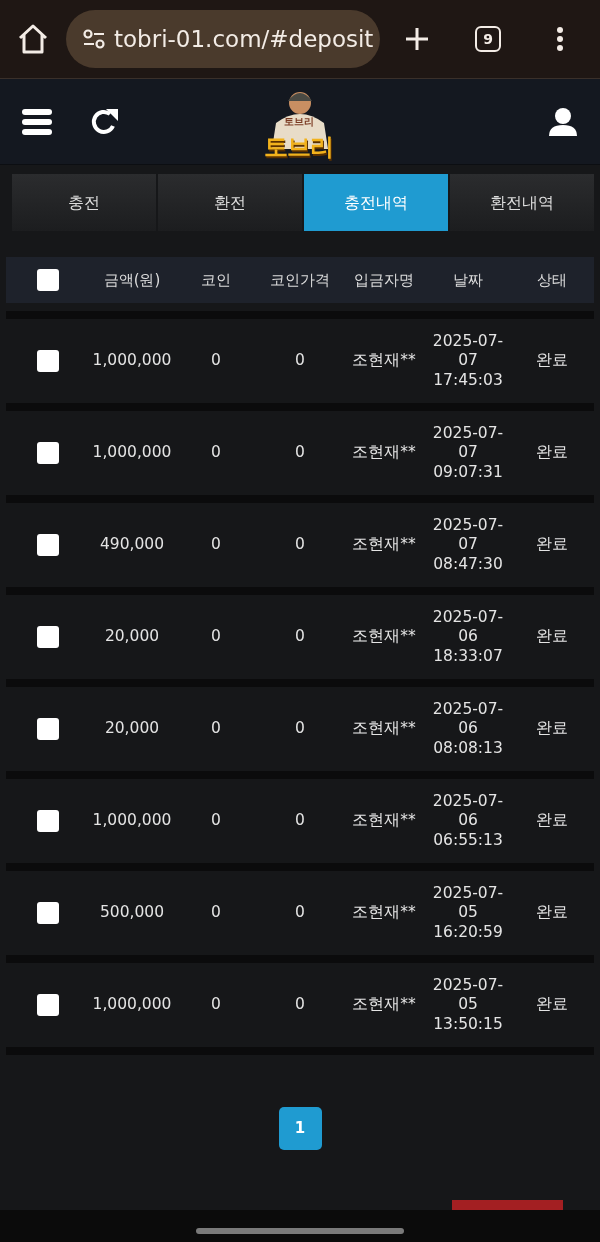 This screenshot has width=600, height=1242. I want to click on table-cell-text: 2025-07-06 08:08:13, so click(468, 729).